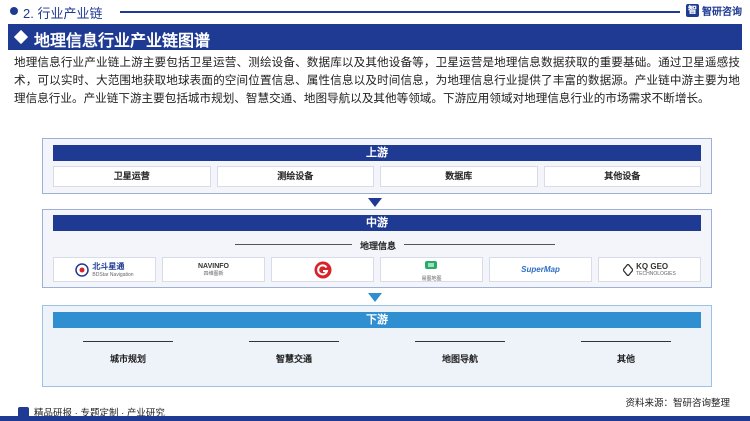 The width and height of the screenshot is (750, 421). I want to click on company-logo-bdstar: 北斗星通 BDStar Navigation, so click(104, 269).